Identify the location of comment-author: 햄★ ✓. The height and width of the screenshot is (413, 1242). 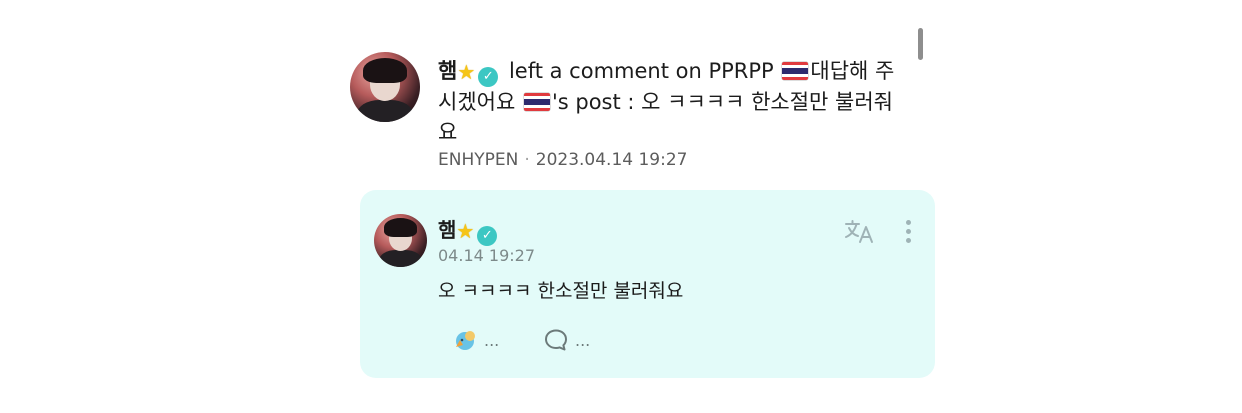
(469, 230).